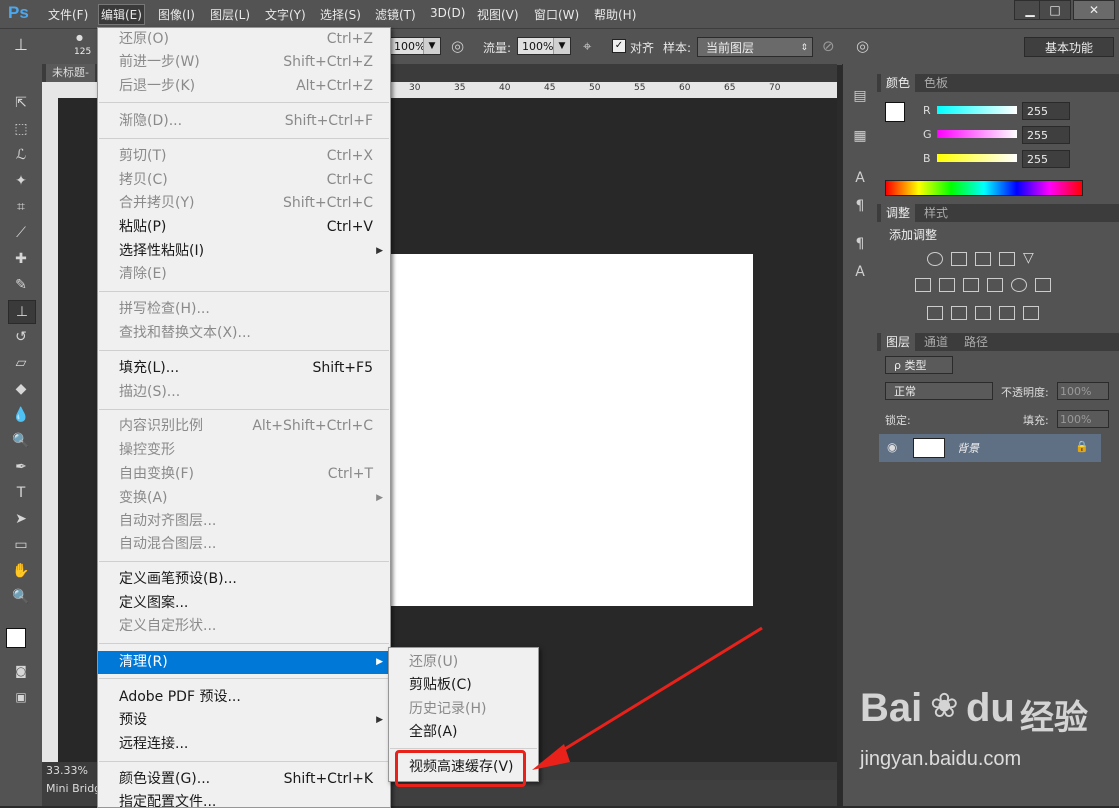 This screenshot has height=808, width=1119. I want to click on layer-name: 背景, so click(968, 448).